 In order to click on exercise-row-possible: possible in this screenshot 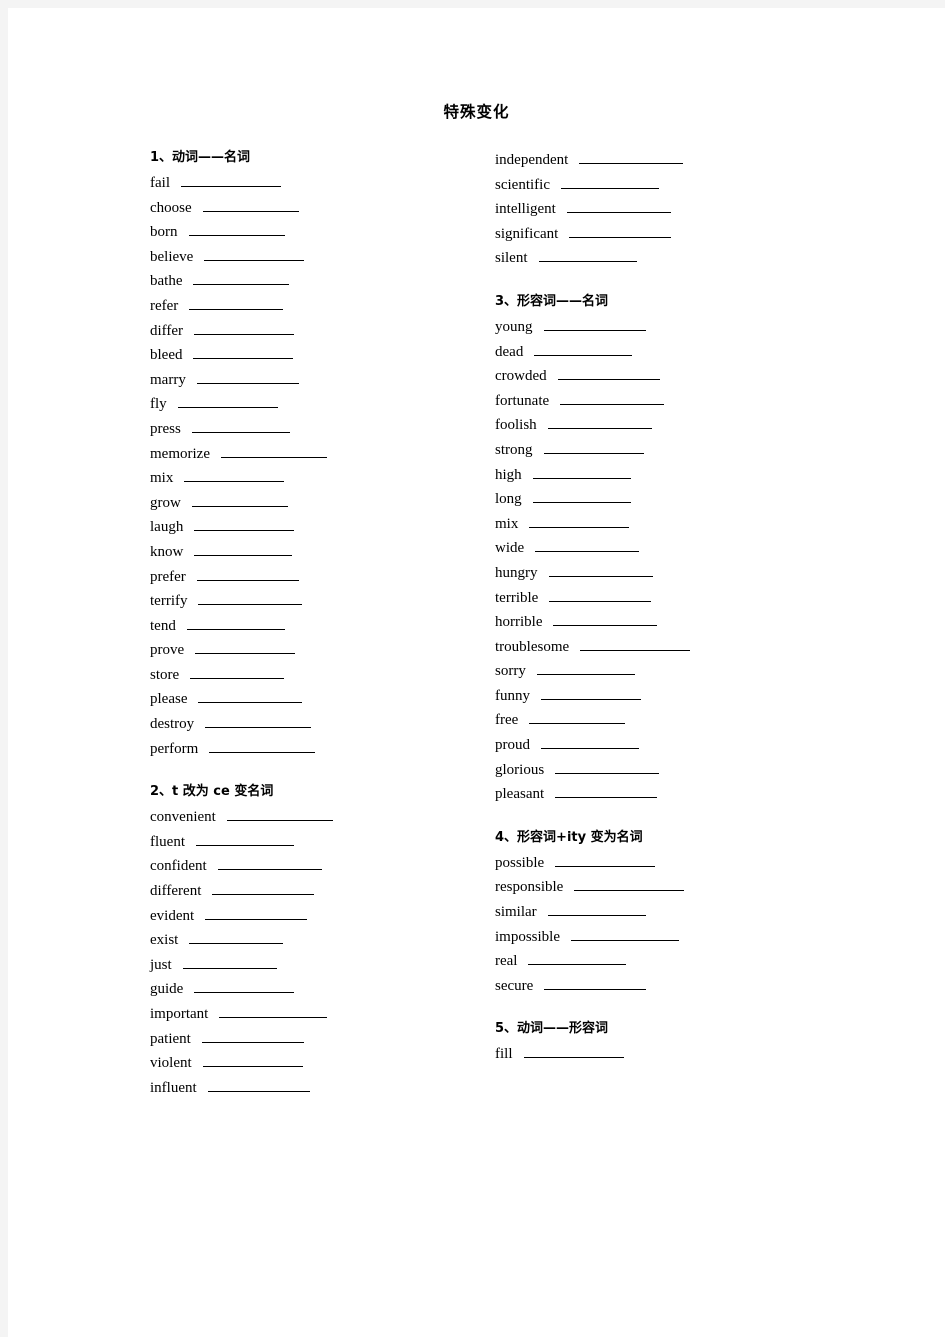, I will do `click(660, 863)`.